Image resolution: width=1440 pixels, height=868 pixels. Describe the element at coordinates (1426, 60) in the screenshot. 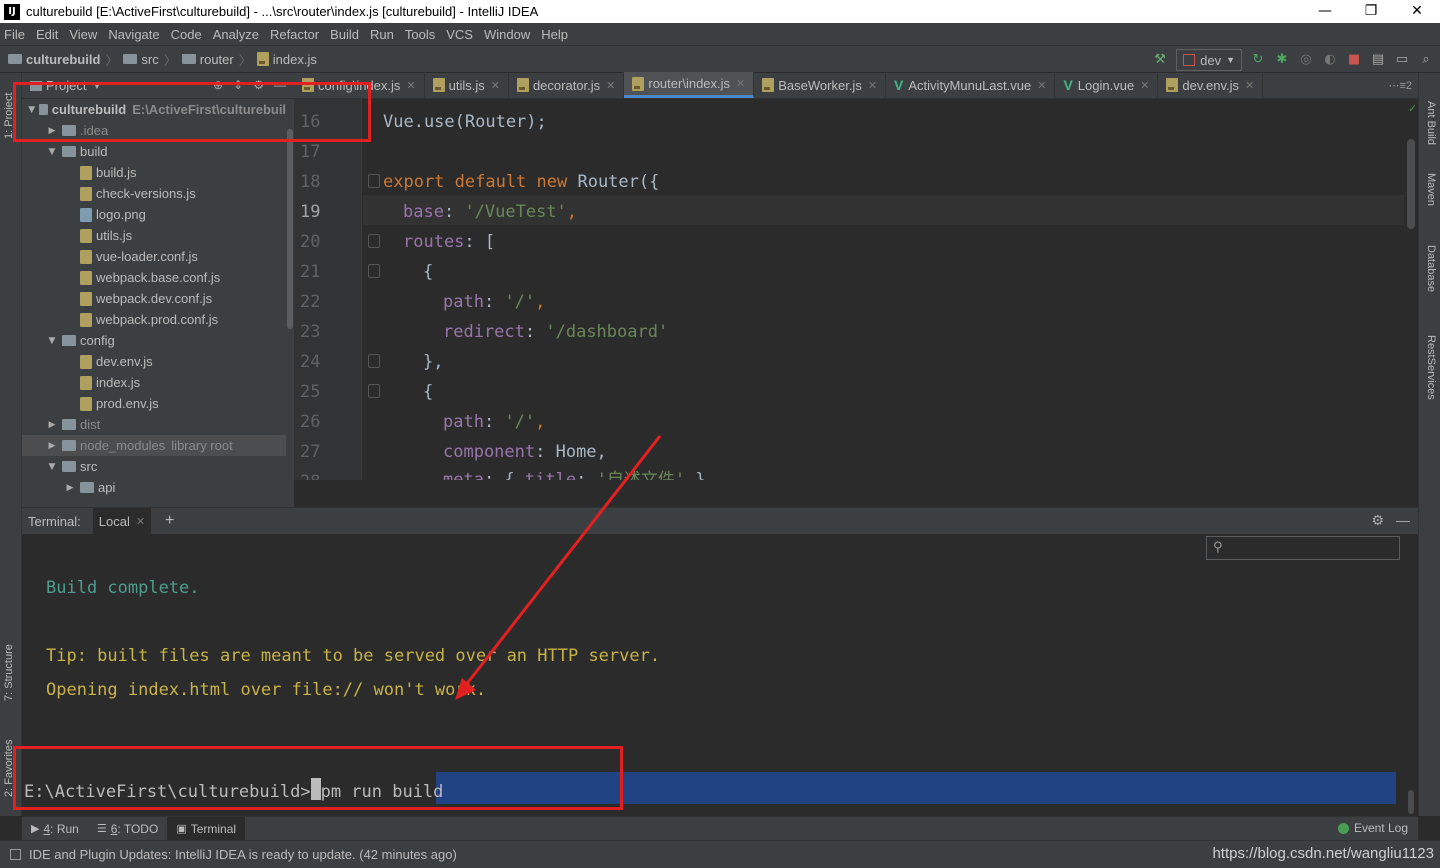

I see `search-everywhere-icon: ⌕` at that location.